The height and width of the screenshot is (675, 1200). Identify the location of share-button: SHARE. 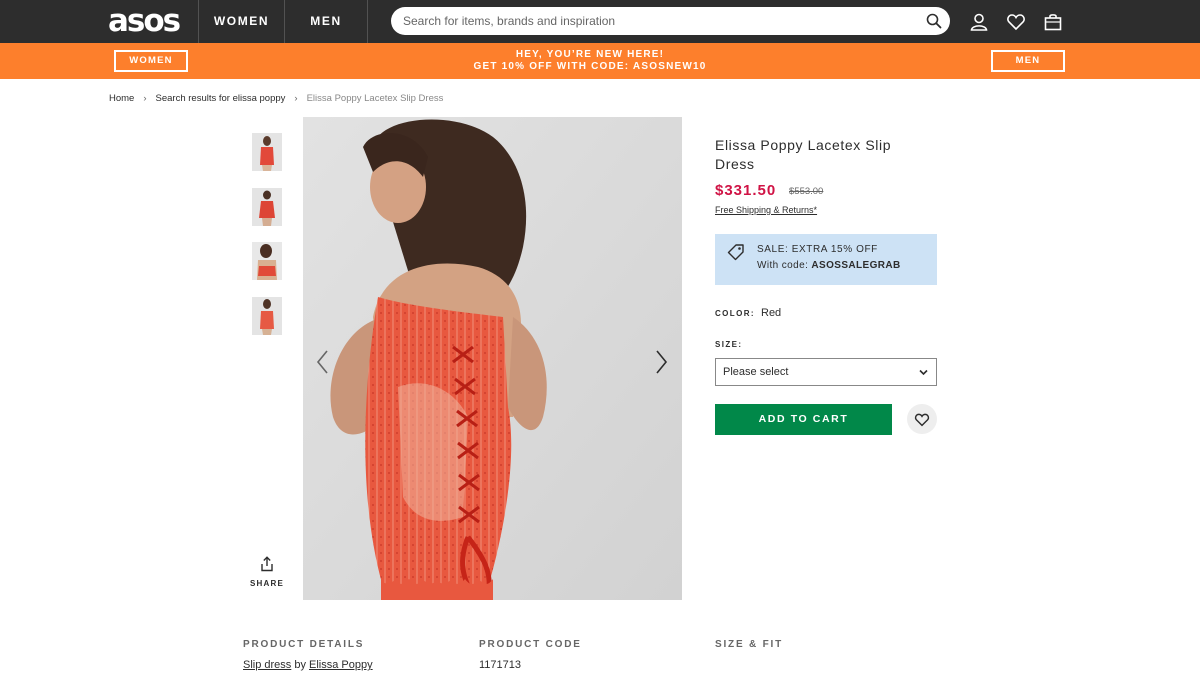
(267, 572).